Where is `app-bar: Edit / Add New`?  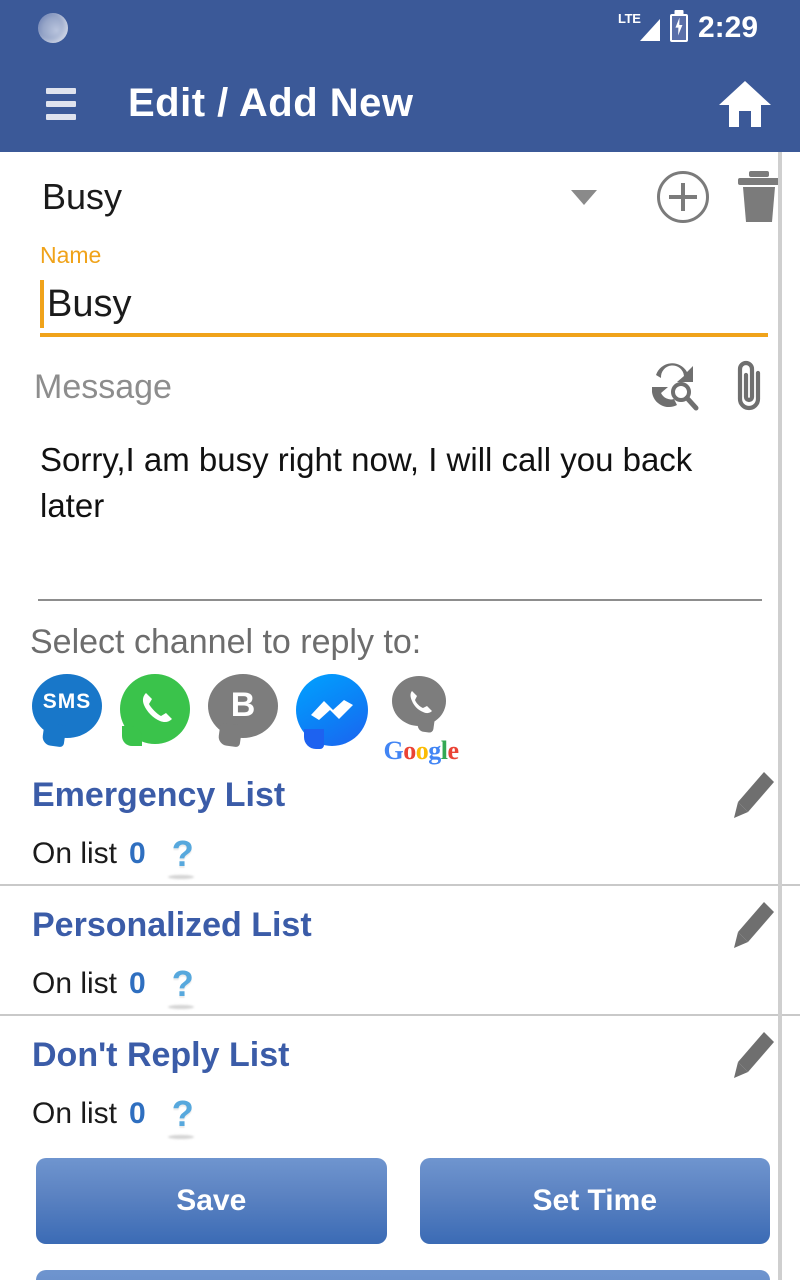
app-bar: Edit / Add New is located at coordinates (400, 103).